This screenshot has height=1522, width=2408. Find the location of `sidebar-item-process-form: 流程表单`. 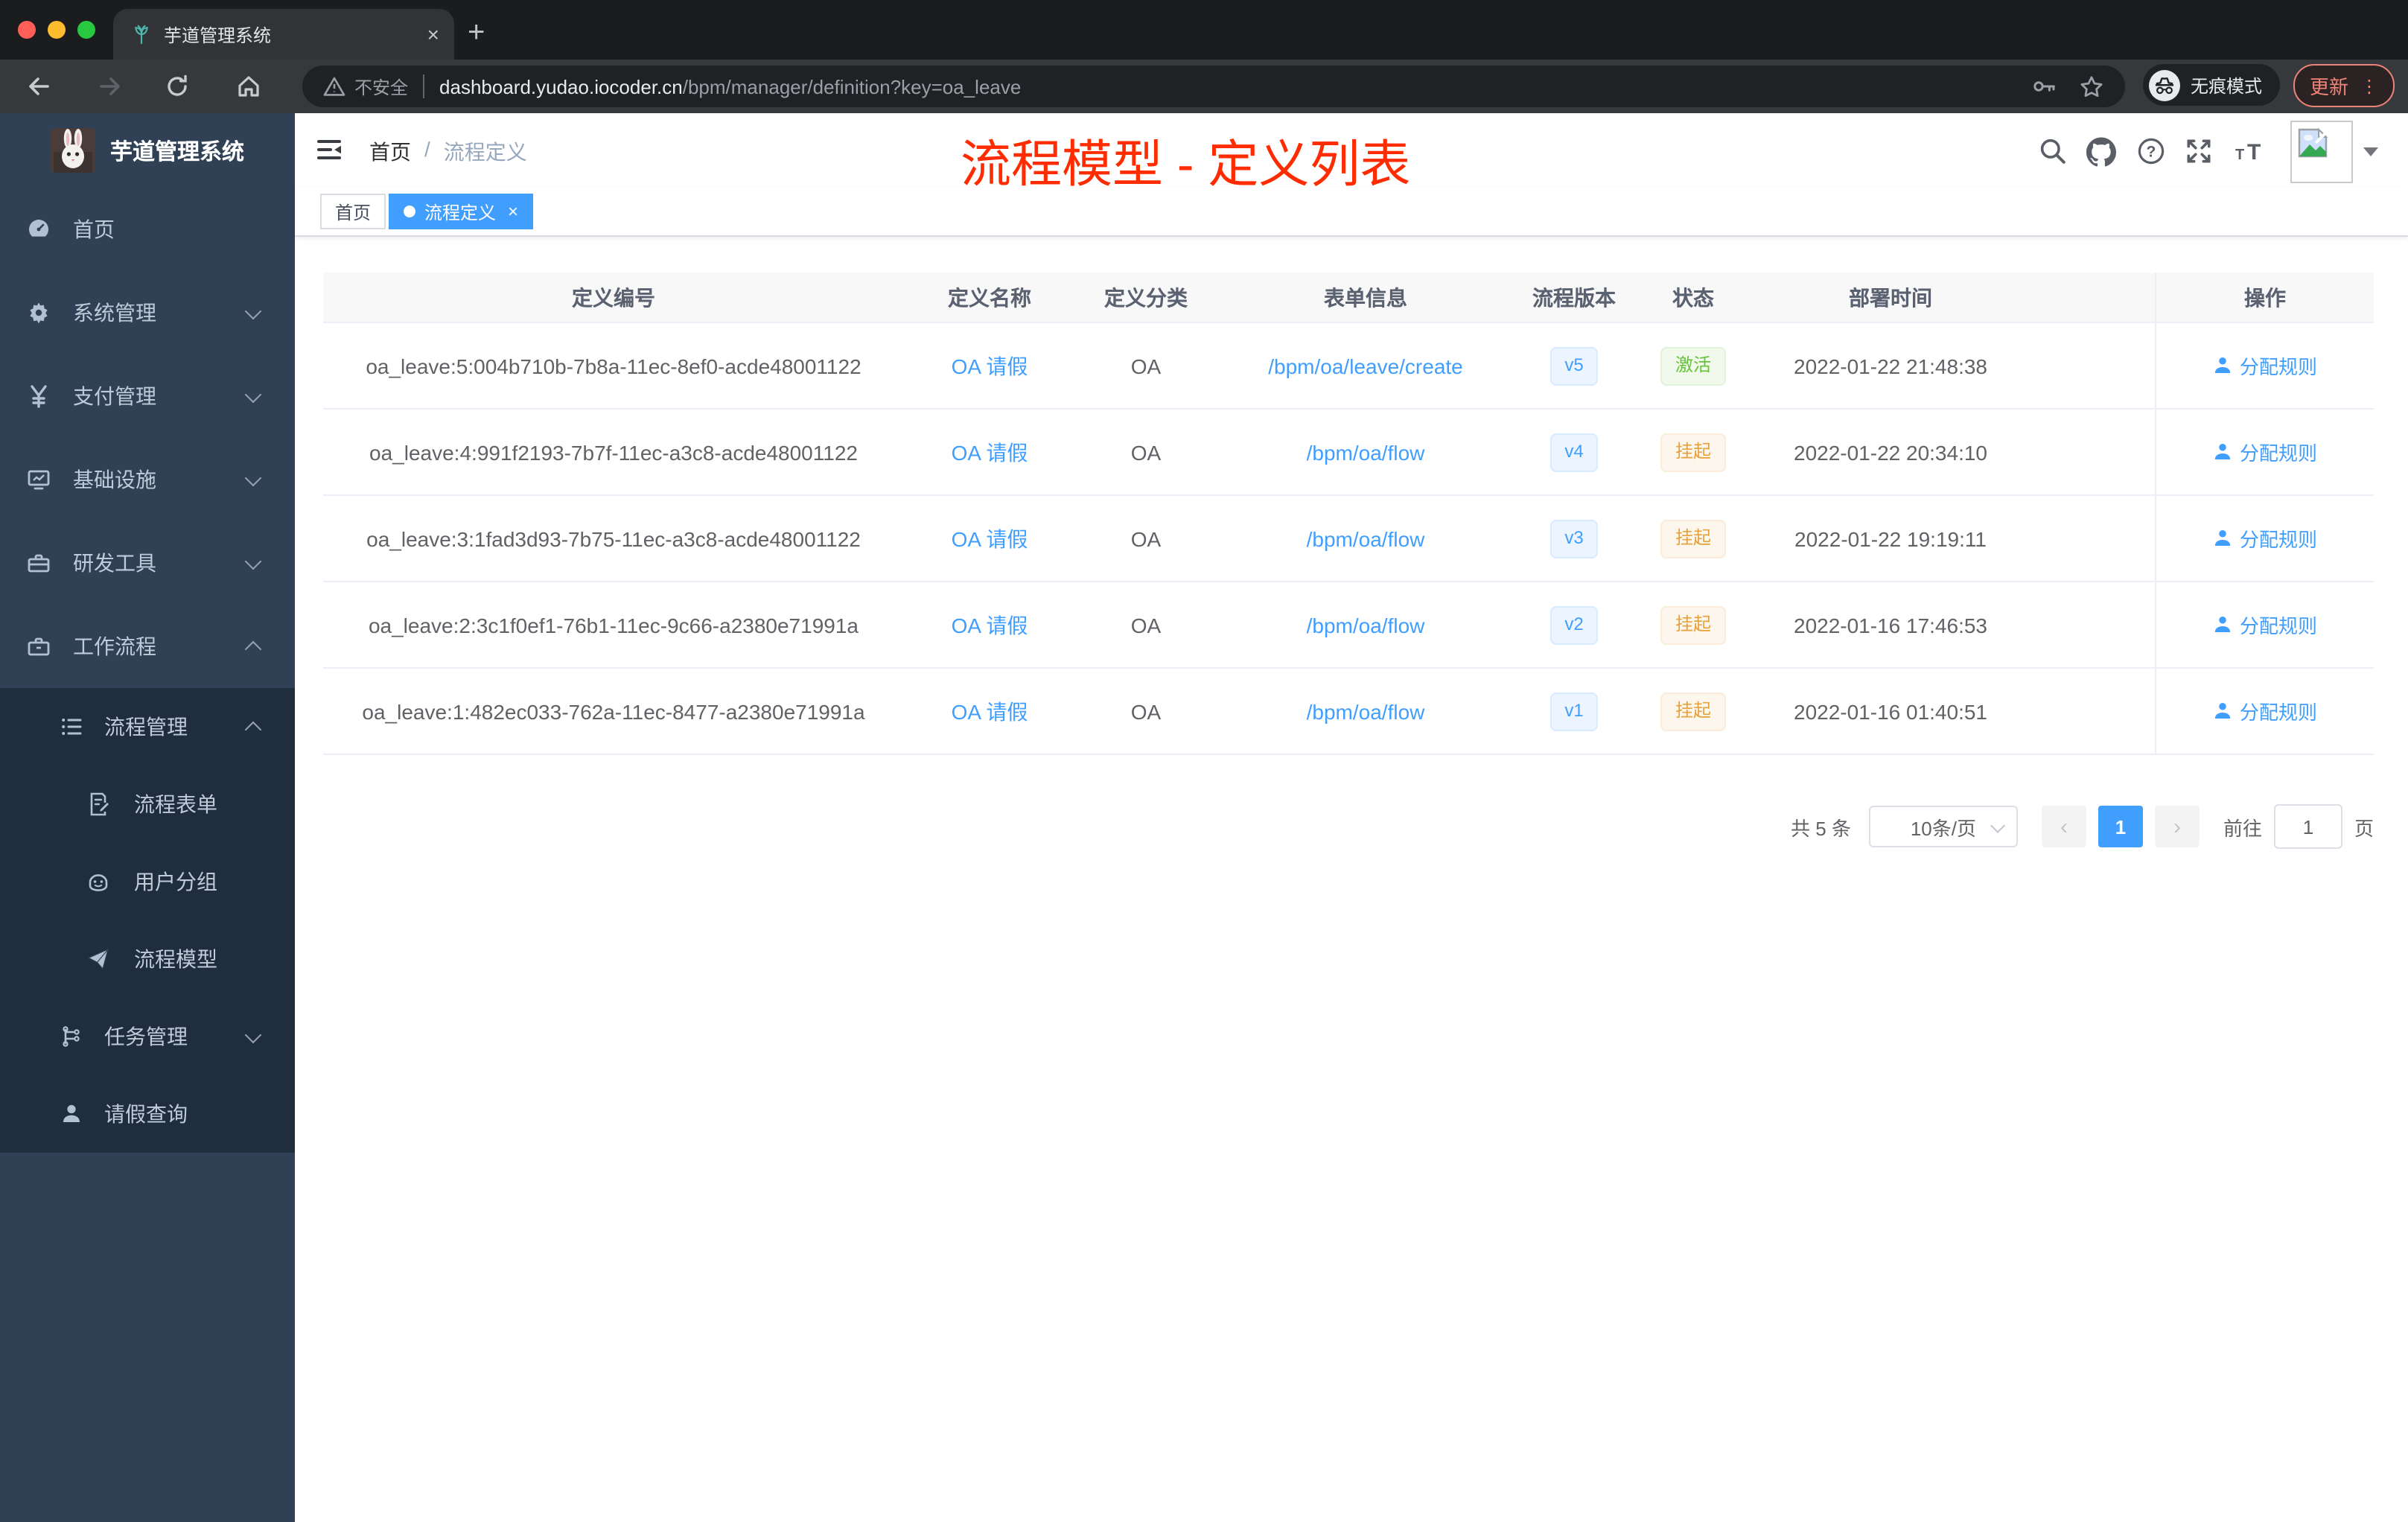

sidebar-item-process-form: 流程表单 is located at coordinates (147, 804).